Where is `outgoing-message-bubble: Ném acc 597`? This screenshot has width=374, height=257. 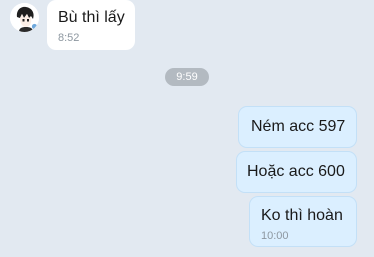
outgoing-message-bubble: Ném acc 597 is located at coordinates (297, 127).